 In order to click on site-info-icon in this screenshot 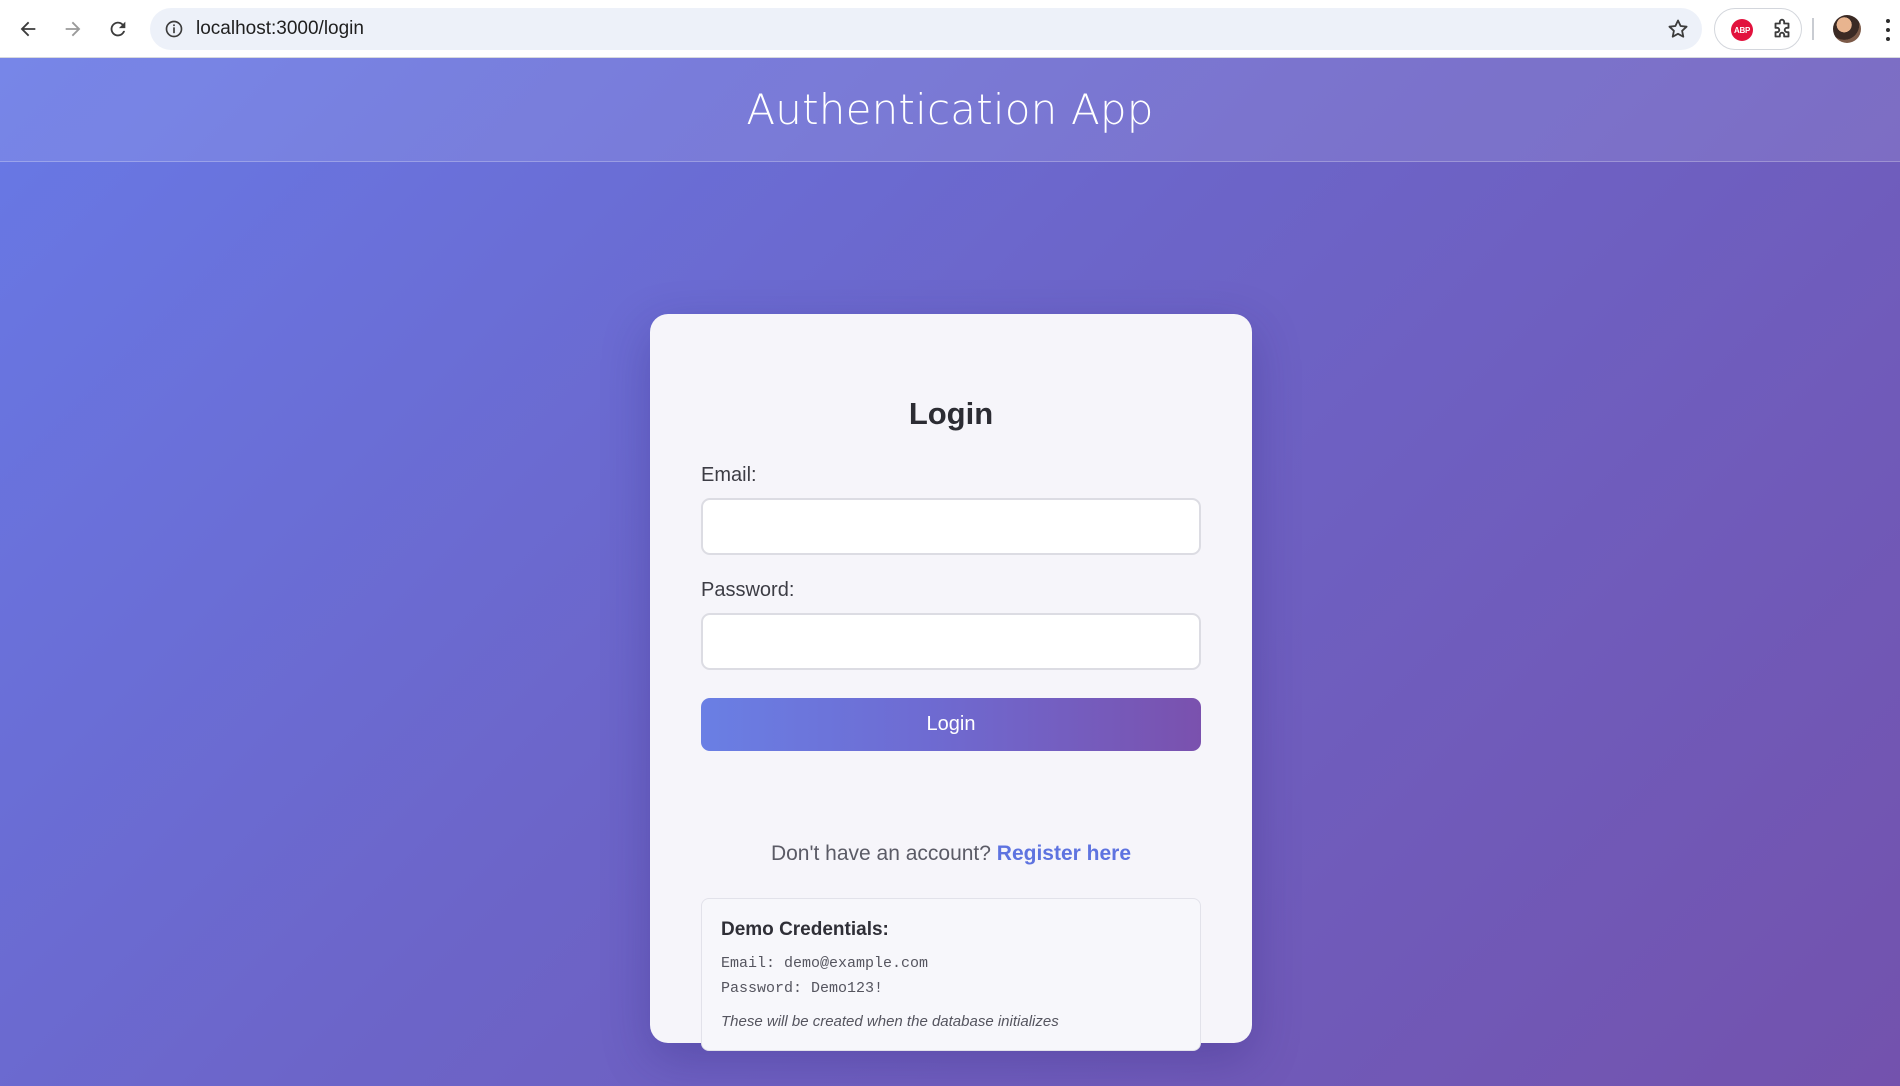, I will do `click(174, 29)`.